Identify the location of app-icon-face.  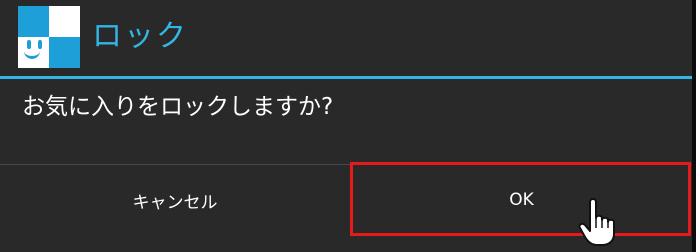
(33, 52).